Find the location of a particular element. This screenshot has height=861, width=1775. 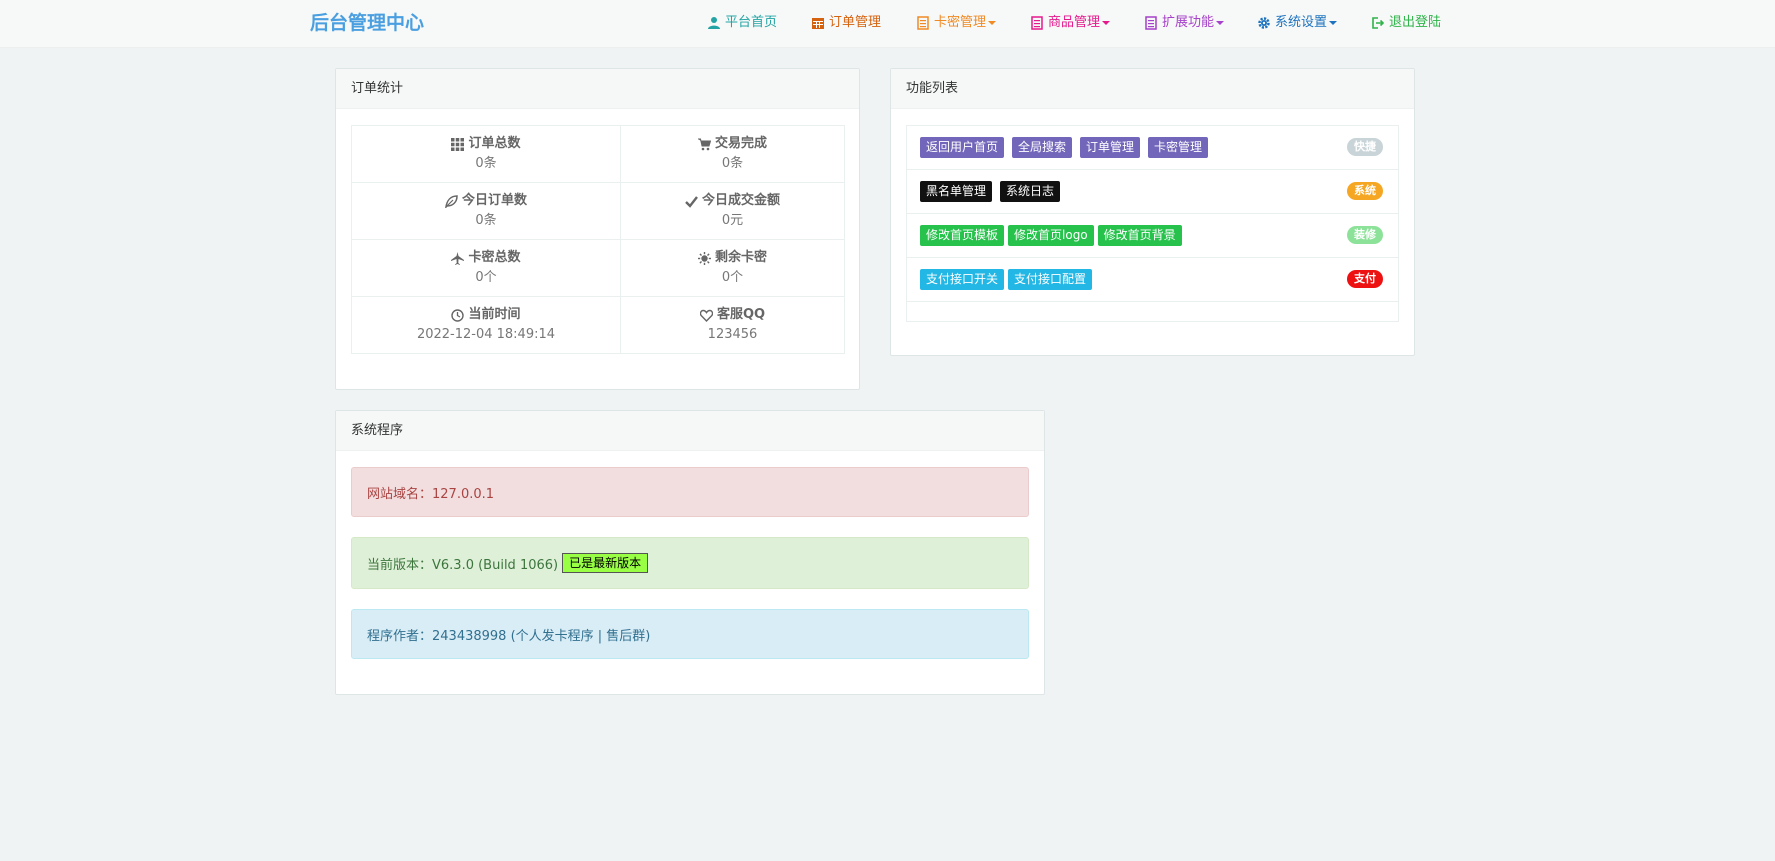

stat-value: 123456 is located at coordinates (732, 334).